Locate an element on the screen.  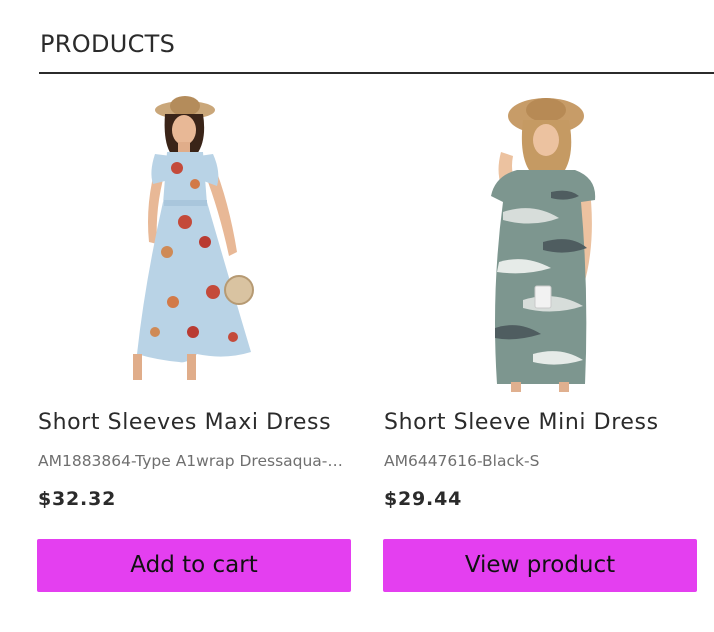
product-sku: AM1883864-Type A1wrap Dressaqua-Floral is located at coordinates (192, 461).